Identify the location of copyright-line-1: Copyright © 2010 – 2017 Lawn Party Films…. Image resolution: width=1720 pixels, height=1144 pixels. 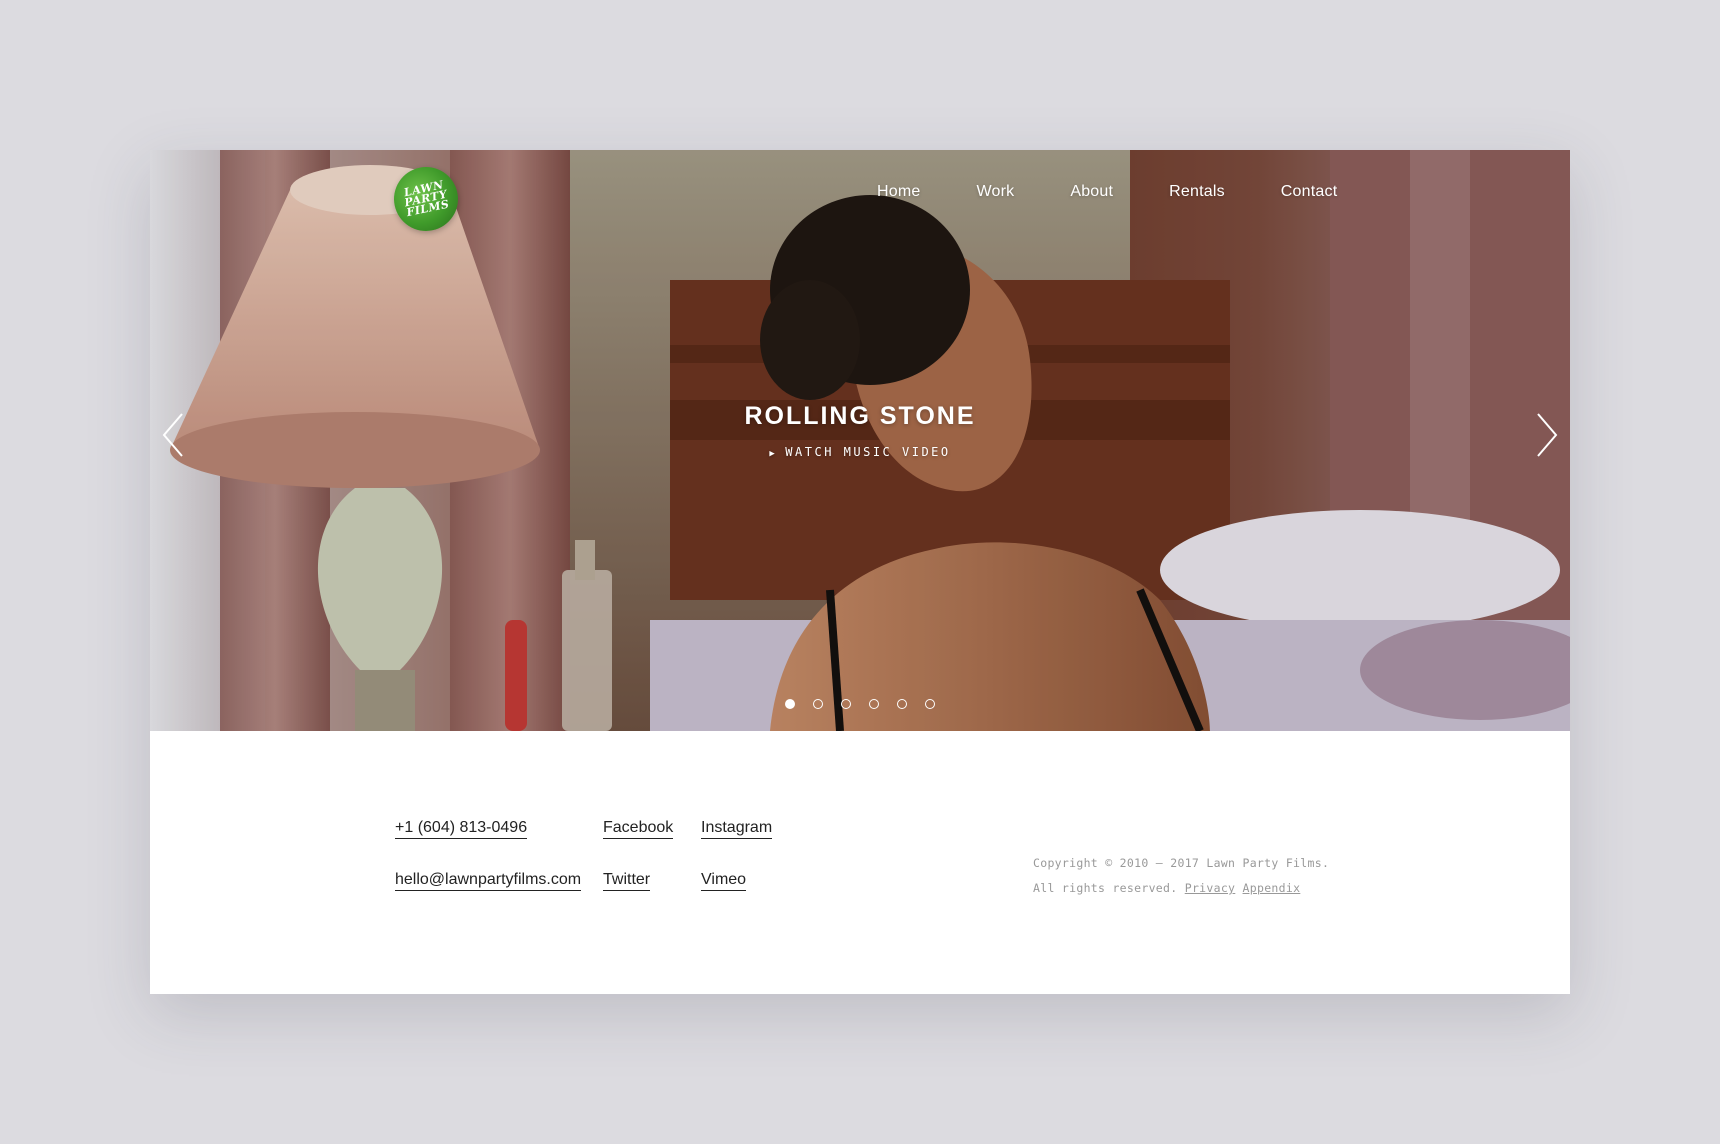
(1181, 863).